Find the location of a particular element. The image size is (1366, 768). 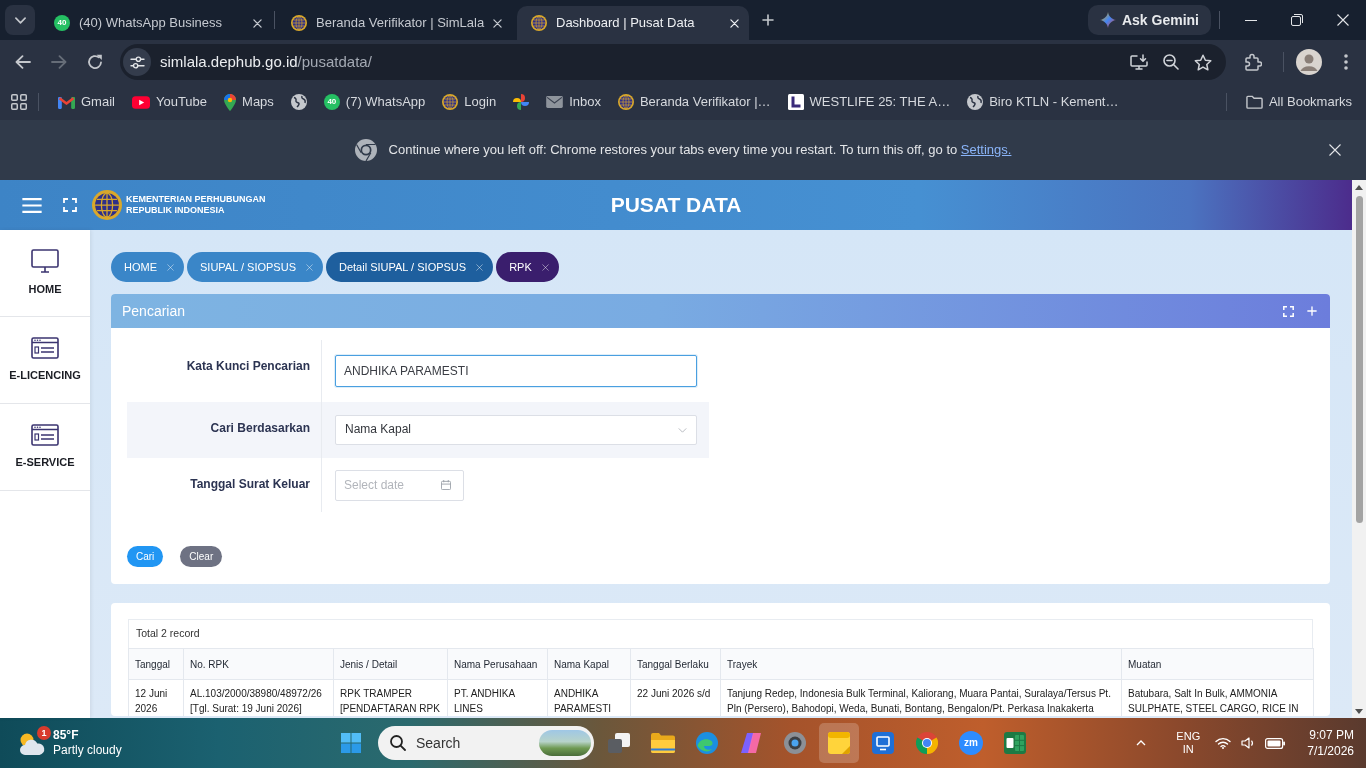

profile-avatar is located at coordinates (1309, 62).